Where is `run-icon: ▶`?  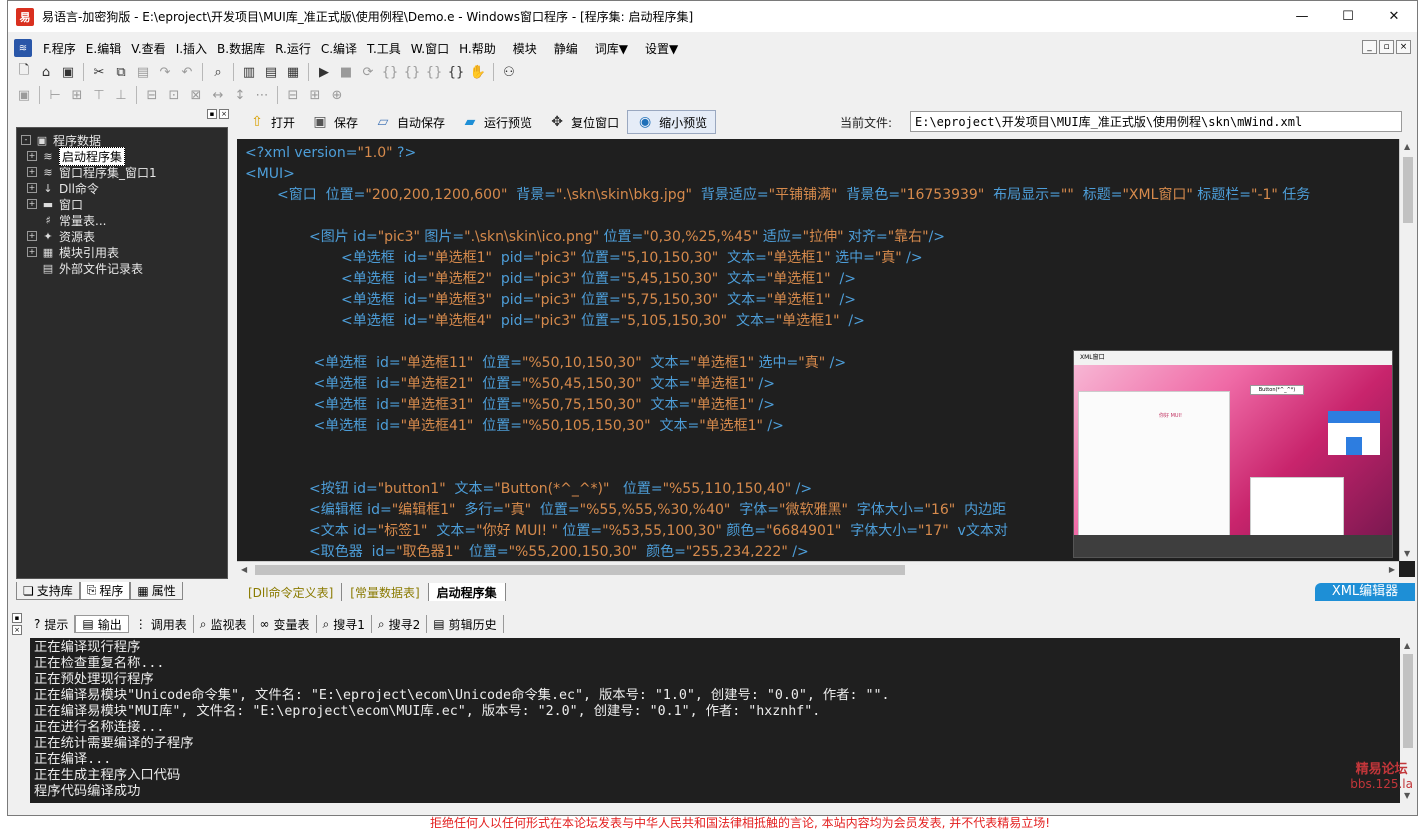
run-icon: ▶ is located at coordinates (324, 72).